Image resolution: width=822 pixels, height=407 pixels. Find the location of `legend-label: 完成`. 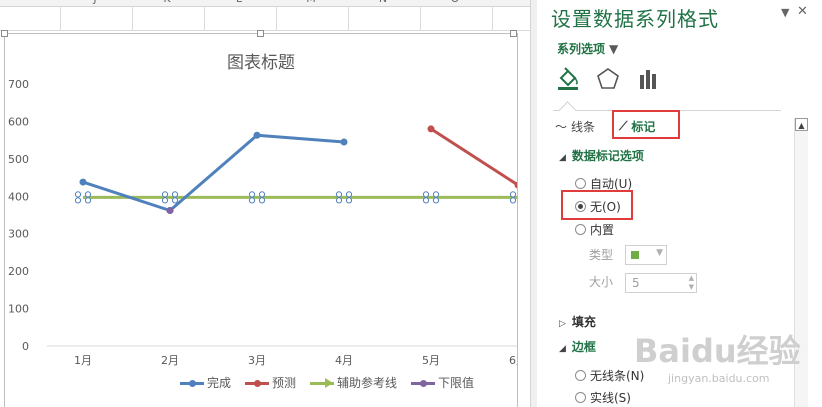

legend-label: 完成 is located at coordinates (219, 383).